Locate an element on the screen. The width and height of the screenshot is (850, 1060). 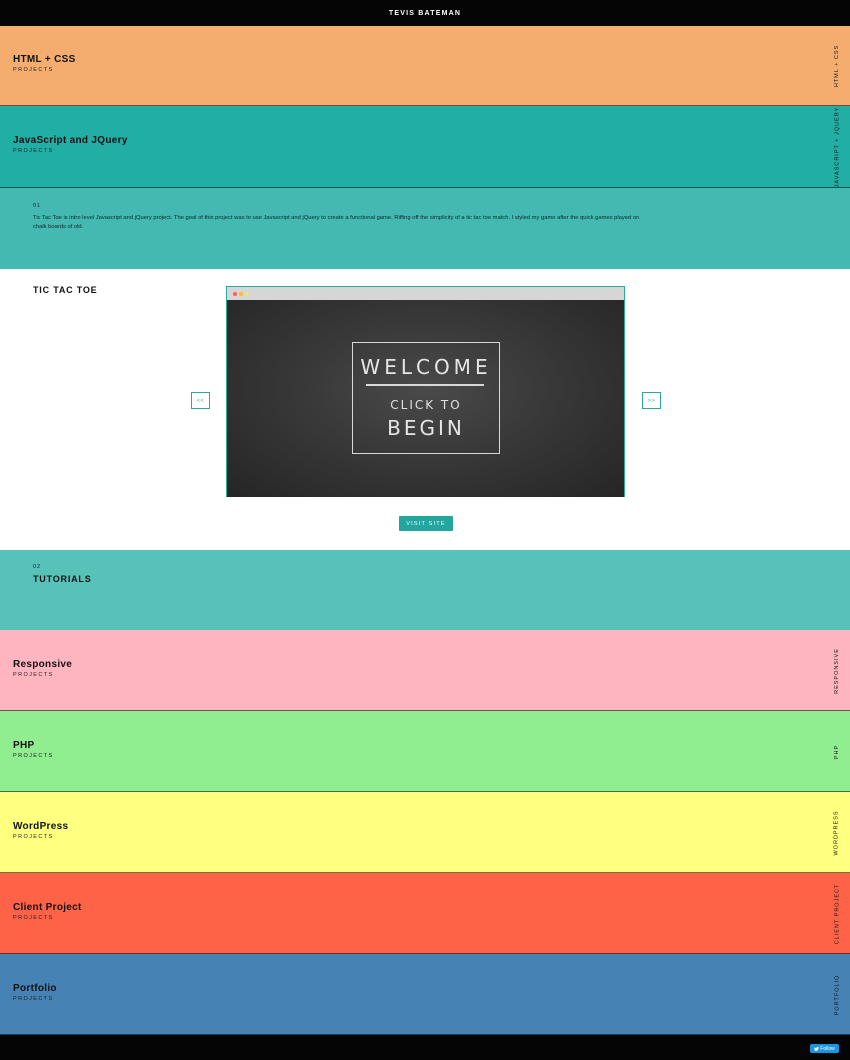
project-number: 01 is located at coordinates (37, 206).